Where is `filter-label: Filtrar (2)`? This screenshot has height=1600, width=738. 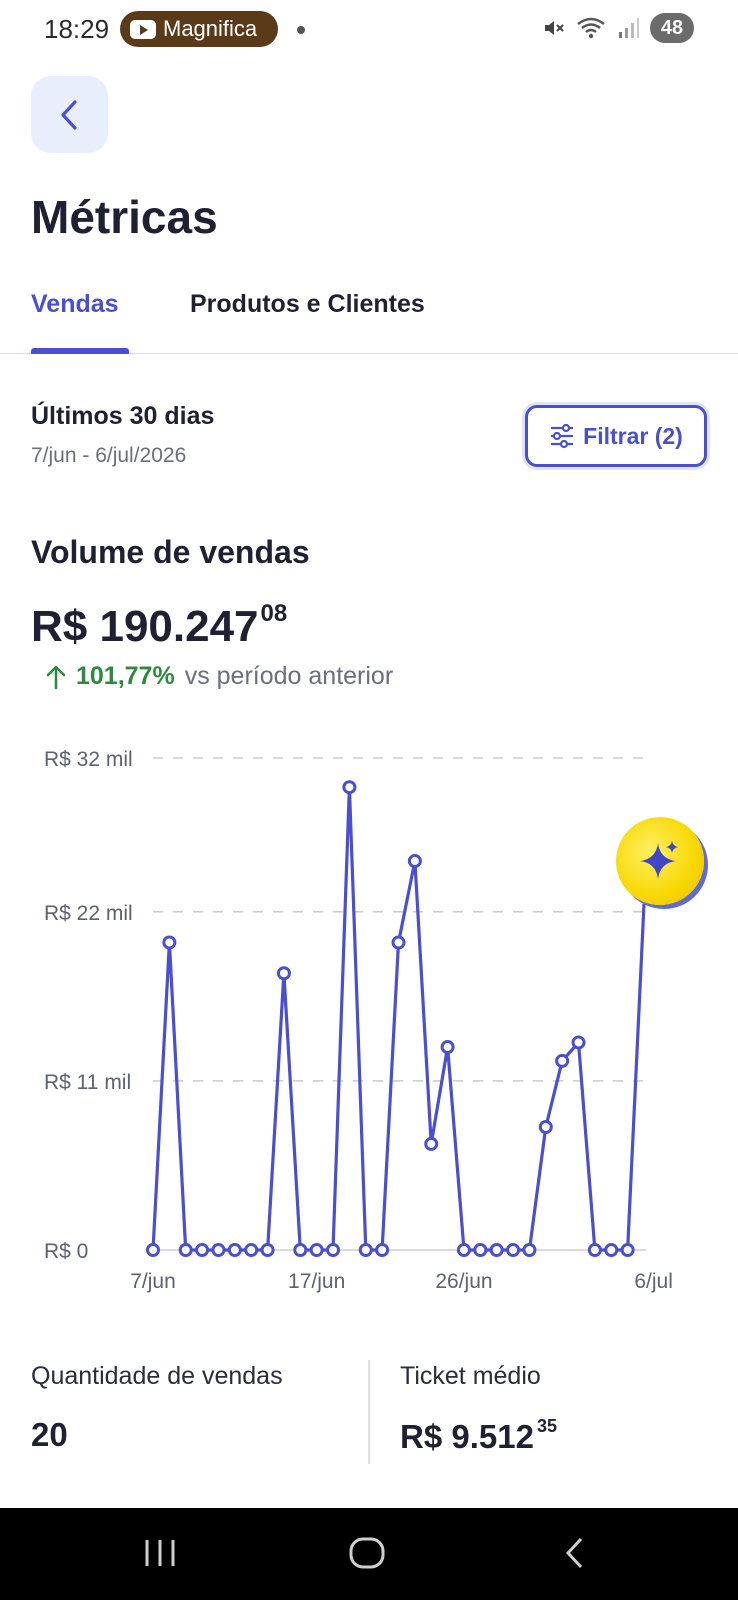 filter-label: Filtrar (2) is located at coordinates (633, 435).